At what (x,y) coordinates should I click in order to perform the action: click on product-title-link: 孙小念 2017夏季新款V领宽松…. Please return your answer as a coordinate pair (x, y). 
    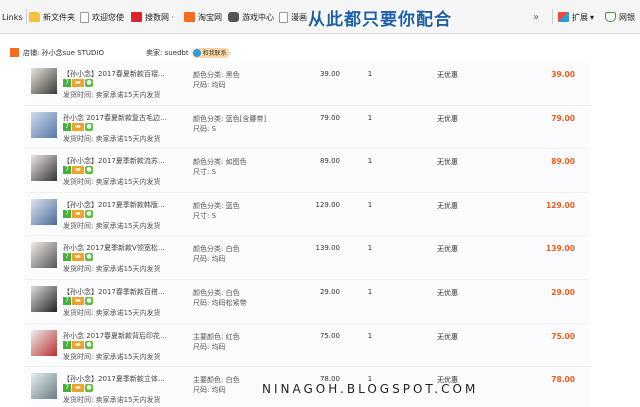
    Looking at the image, I should click on (121, 247).